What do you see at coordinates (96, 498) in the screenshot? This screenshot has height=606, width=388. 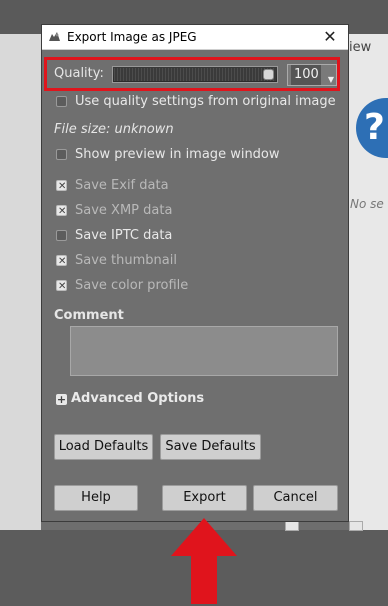 I see `help-button: Help` at bounding box center [96, 498].